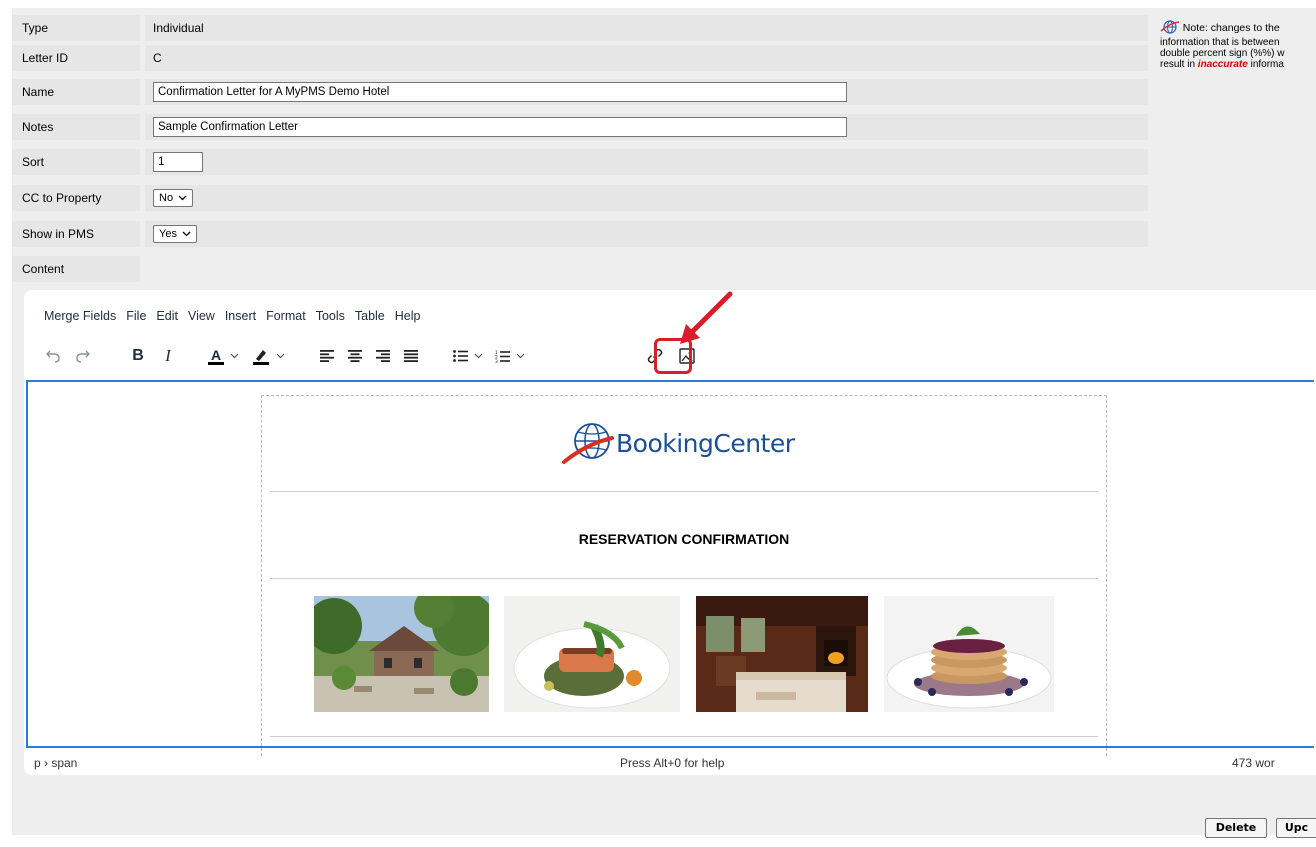  Describe the element at coordinates (646, 234) in the screenshot. I see `show-in-pms-cell: Yes` at that location.